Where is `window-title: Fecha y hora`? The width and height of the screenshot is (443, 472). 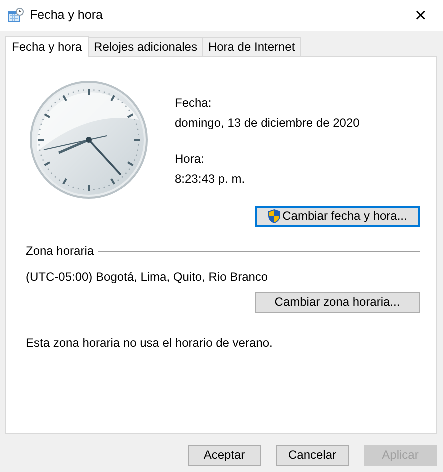 window-title: Fecha y hora is located at coordinates (66, 15).